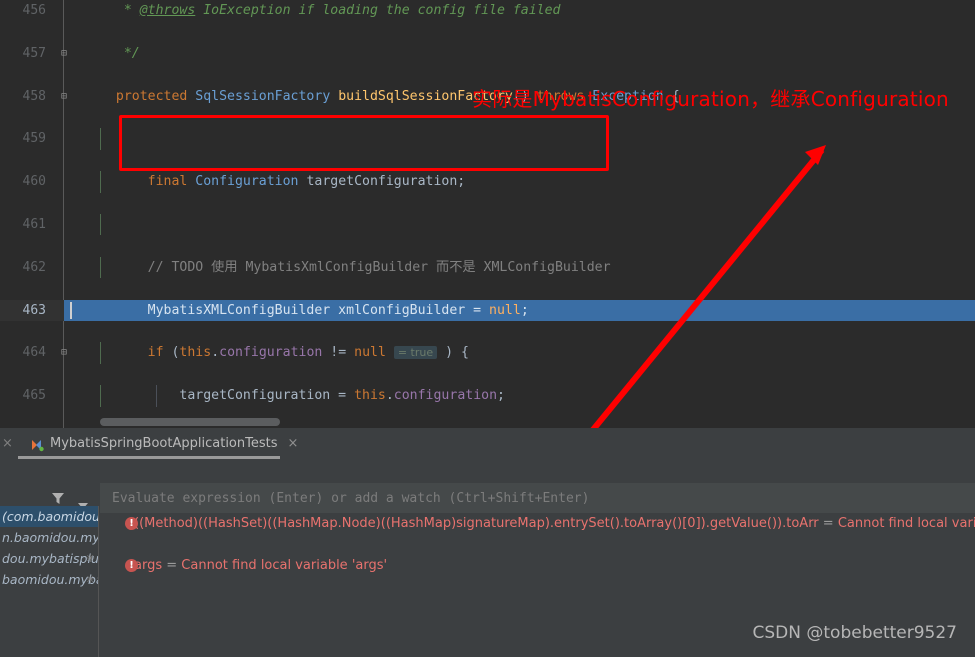  I want to click on watermark: CSDN @tobebetter9527, so click(854, 633).